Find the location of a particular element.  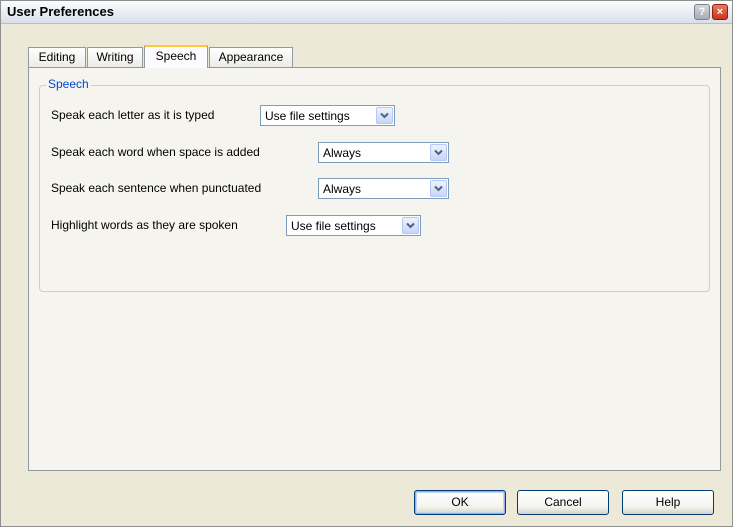

tab-appearance: Appearance is located at coordinates (251, 57).